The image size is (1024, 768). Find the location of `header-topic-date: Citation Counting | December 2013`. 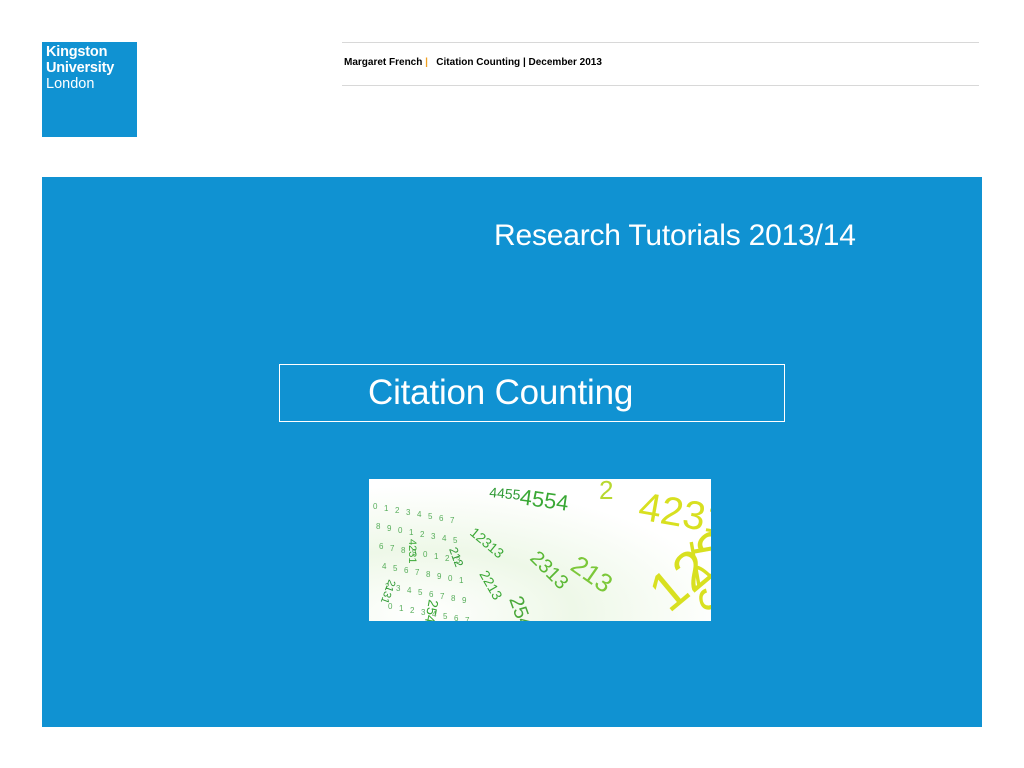

header-topic-date: Citation Counting | December 2013 is located at coordinates (519, 62).